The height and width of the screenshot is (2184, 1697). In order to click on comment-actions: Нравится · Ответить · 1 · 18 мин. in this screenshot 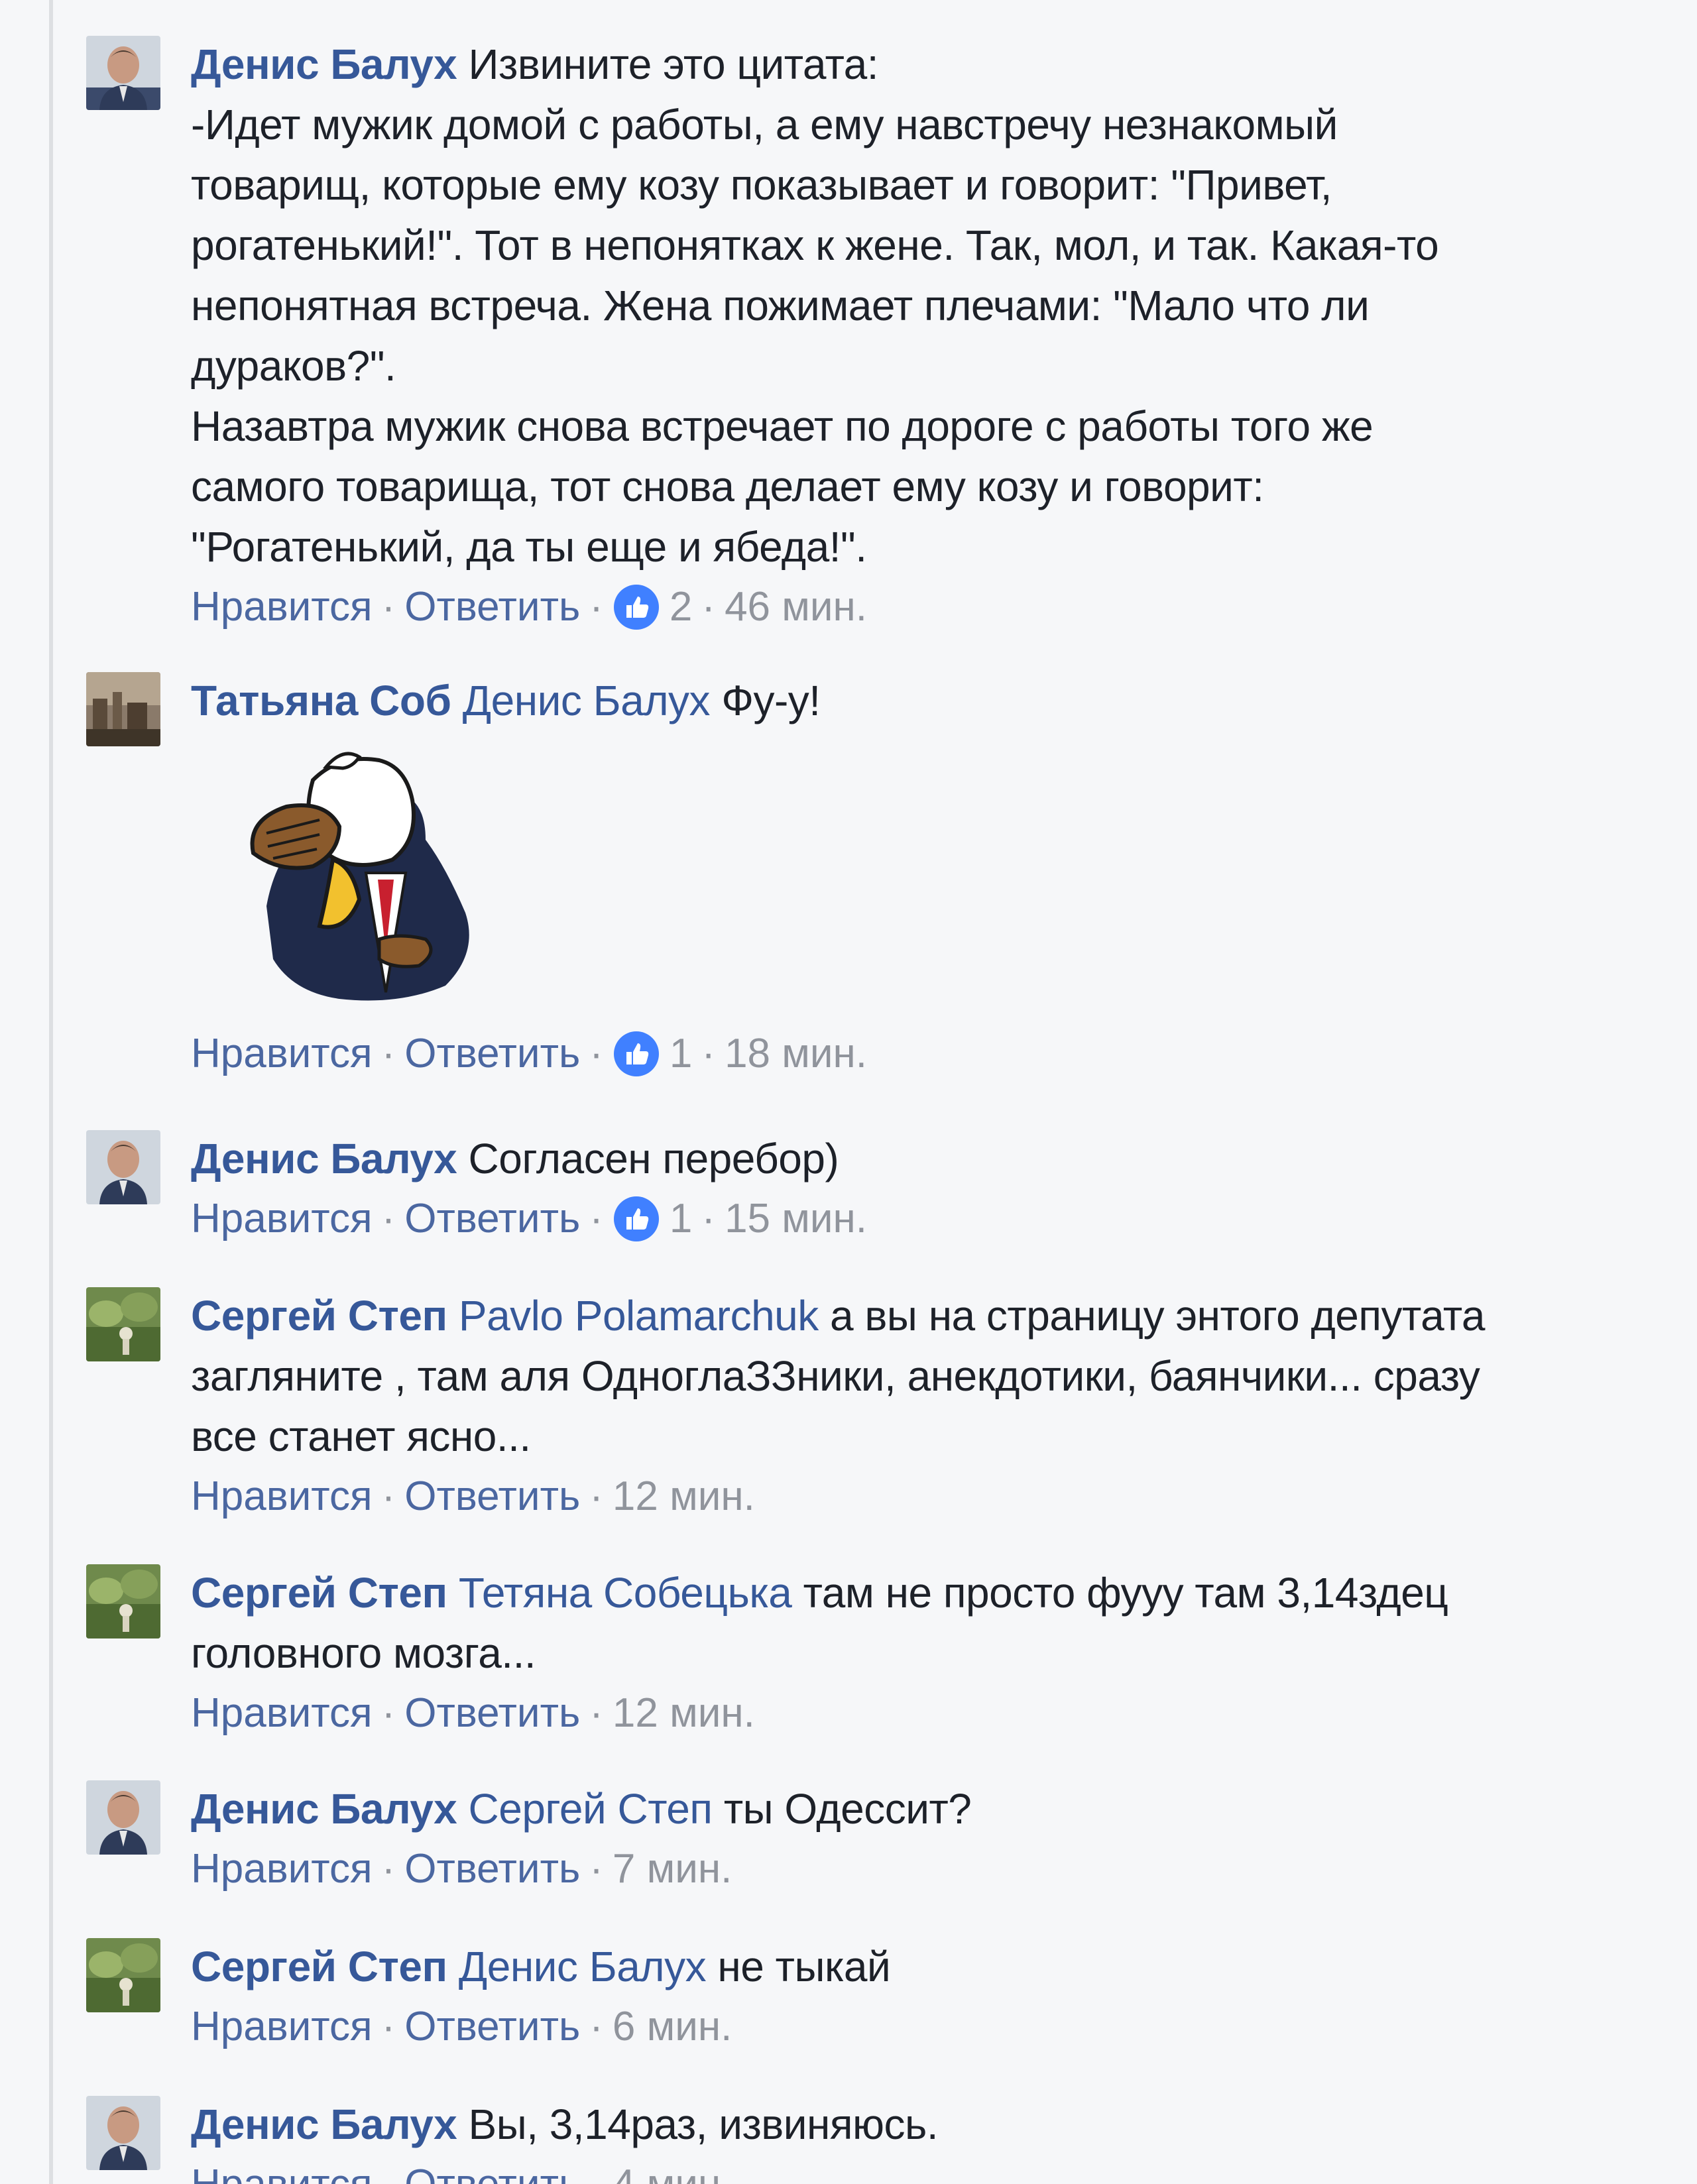, I will do `click(920, 1054)`.